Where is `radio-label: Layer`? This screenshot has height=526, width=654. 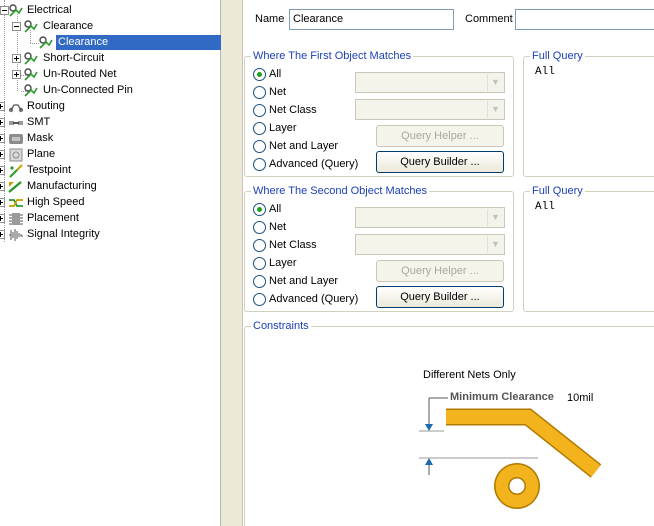 radio-label: Layer is located at coordinates (283, 263).